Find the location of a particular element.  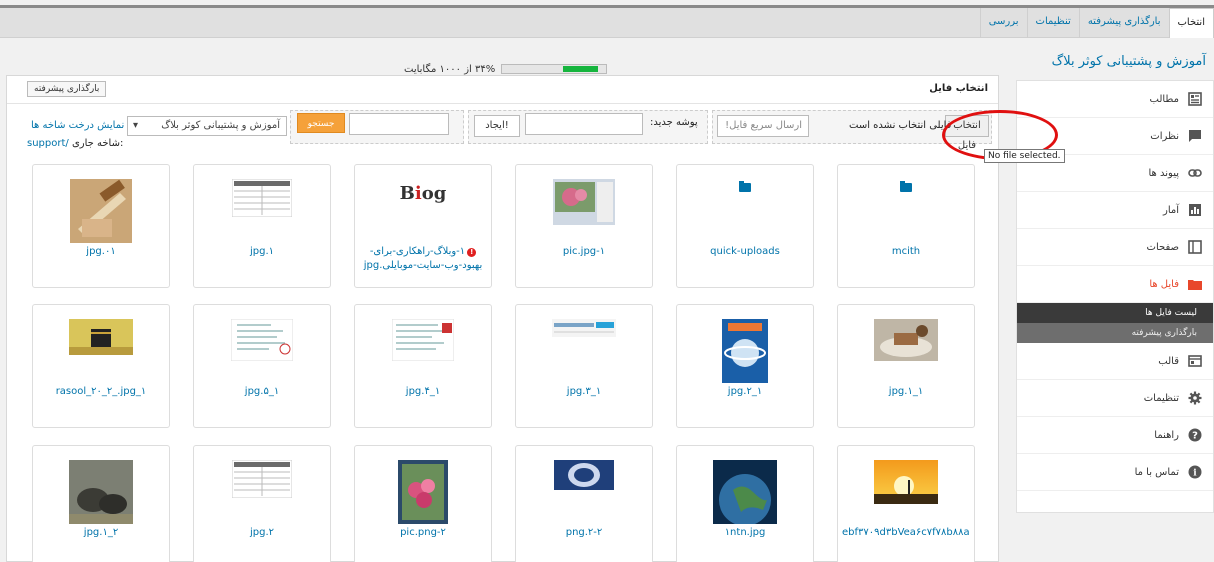

files-submenu: لیست فایل ها بارگذاری پیشرفته is located at coordinates (1115, 323).